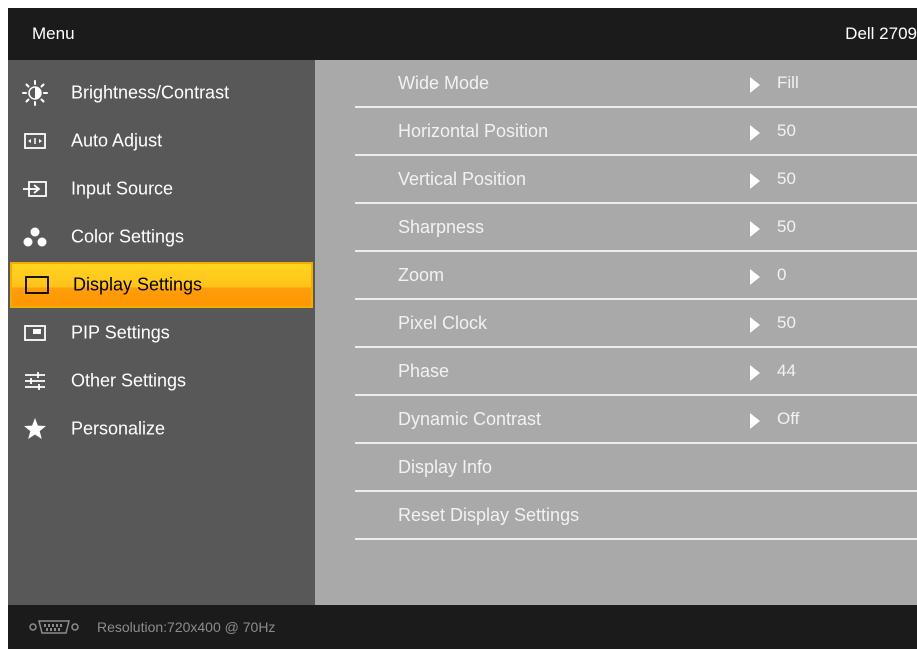  I want to click on sidebar-item-personalize: Personalize, so click(161, 429).